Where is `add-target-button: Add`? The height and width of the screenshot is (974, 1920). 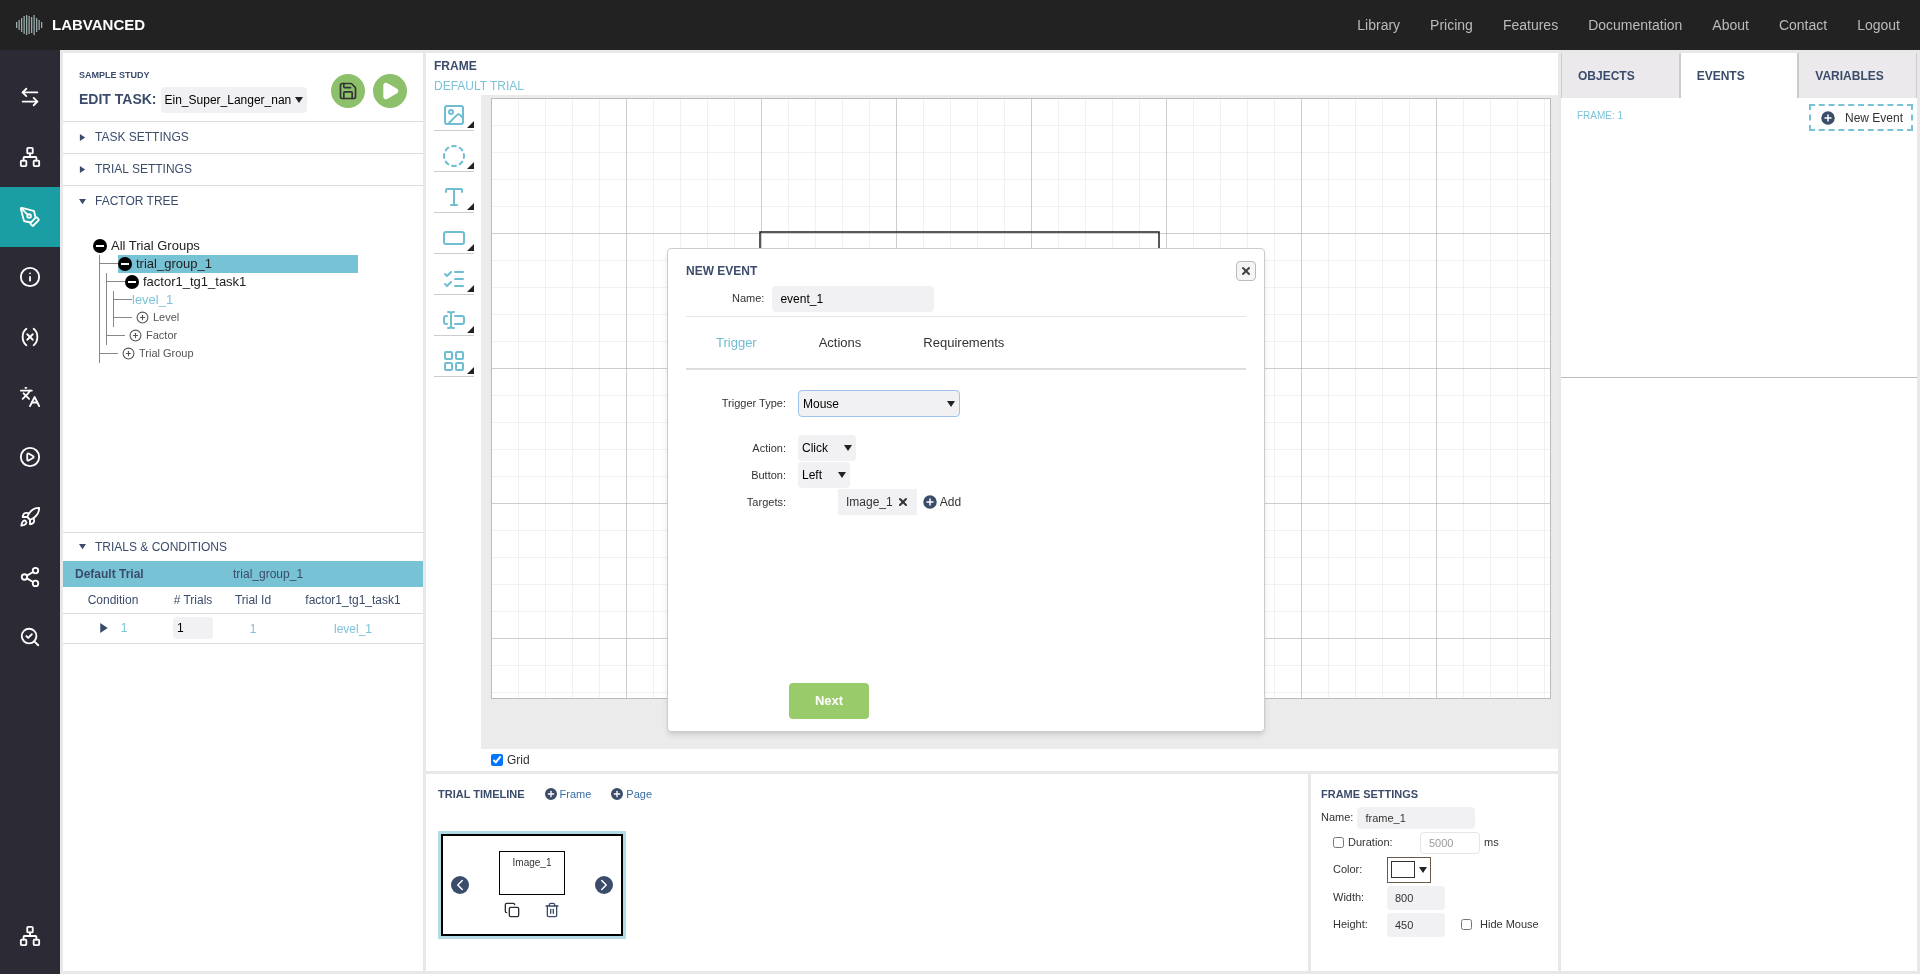 add-target-button: Add is located at coordinates (941, 502).